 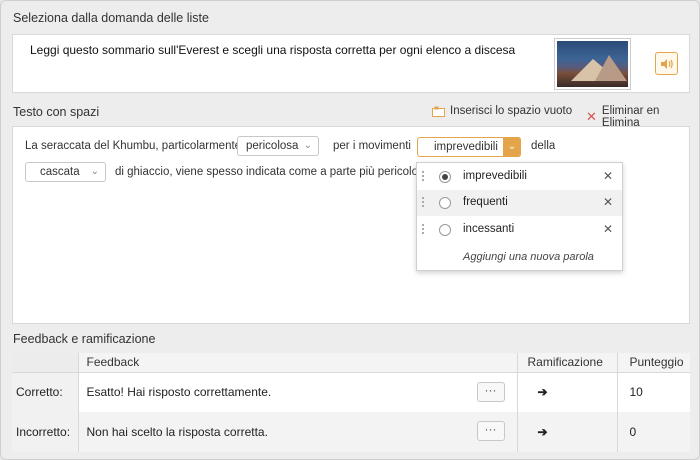 I want to click on menu-option-label: frequenti, so click(x=485, y=202).